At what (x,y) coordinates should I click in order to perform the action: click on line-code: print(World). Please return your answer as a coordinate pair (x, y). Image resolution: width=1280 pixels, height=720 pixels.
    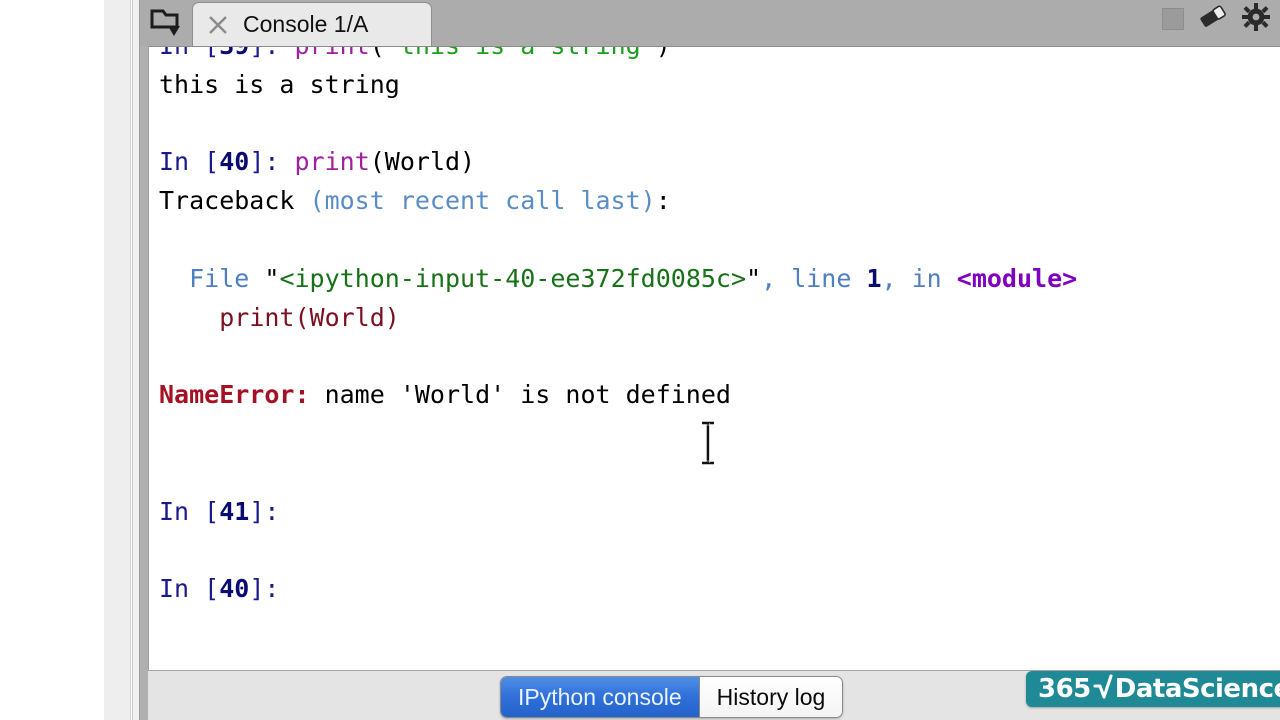
    Looking at the image, I should click on (714, 318).